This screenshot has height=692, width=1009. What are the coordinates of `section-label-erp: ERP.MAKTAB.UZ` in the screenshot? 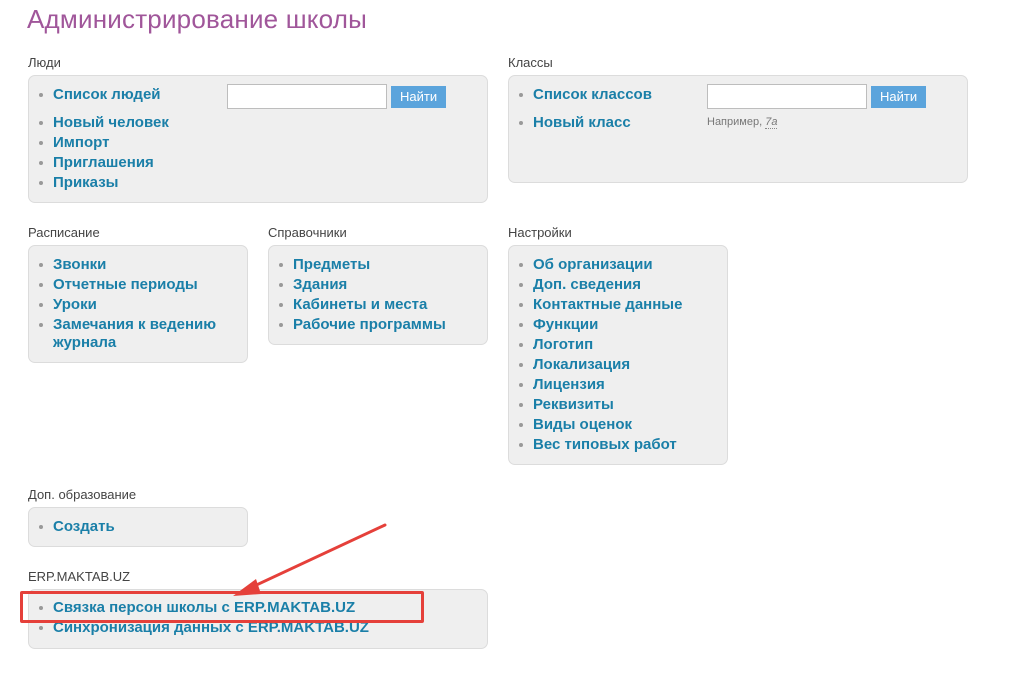 It's located at (79, 576).